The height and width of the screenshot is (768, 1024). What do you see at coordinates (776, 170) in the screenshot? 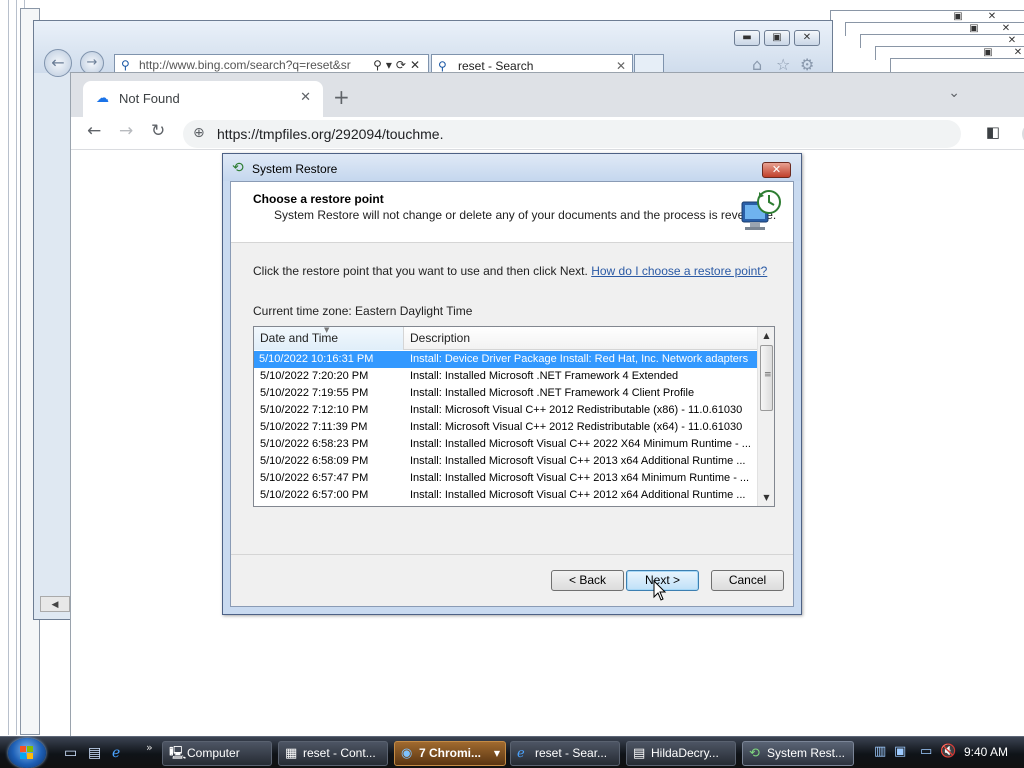
I see `dialog-close-button: ✕` at bounding box center [776, 170].